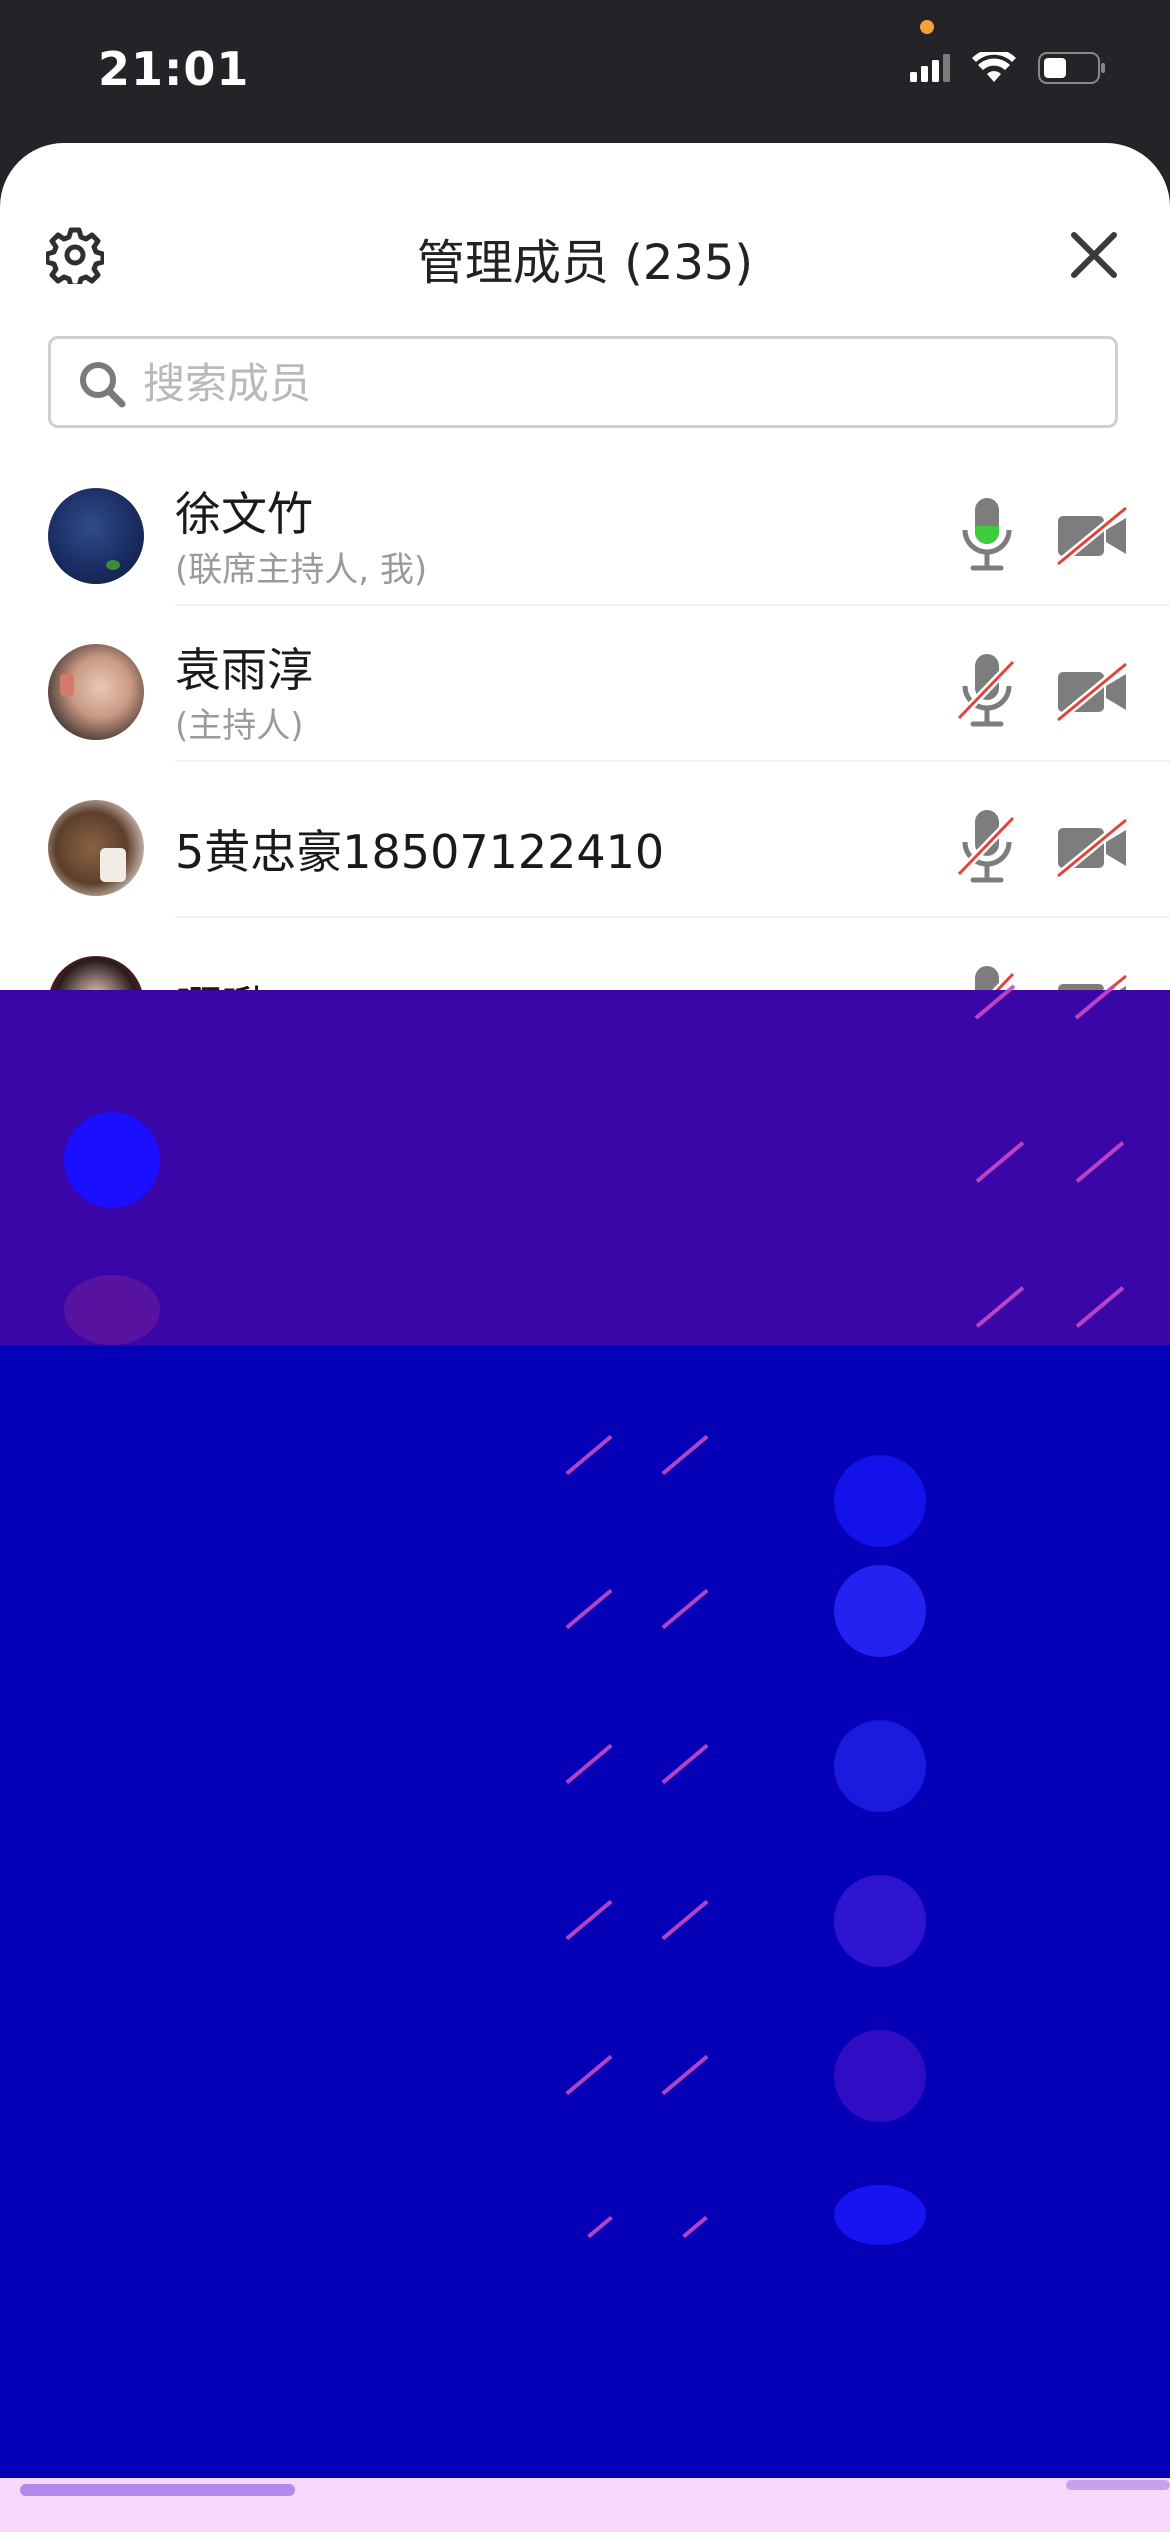 This screenshot has height=2532, width=1170. Describe the element at coordinates (585, 75) in the screenshot. I see `status-bar: 21:01` at that location.